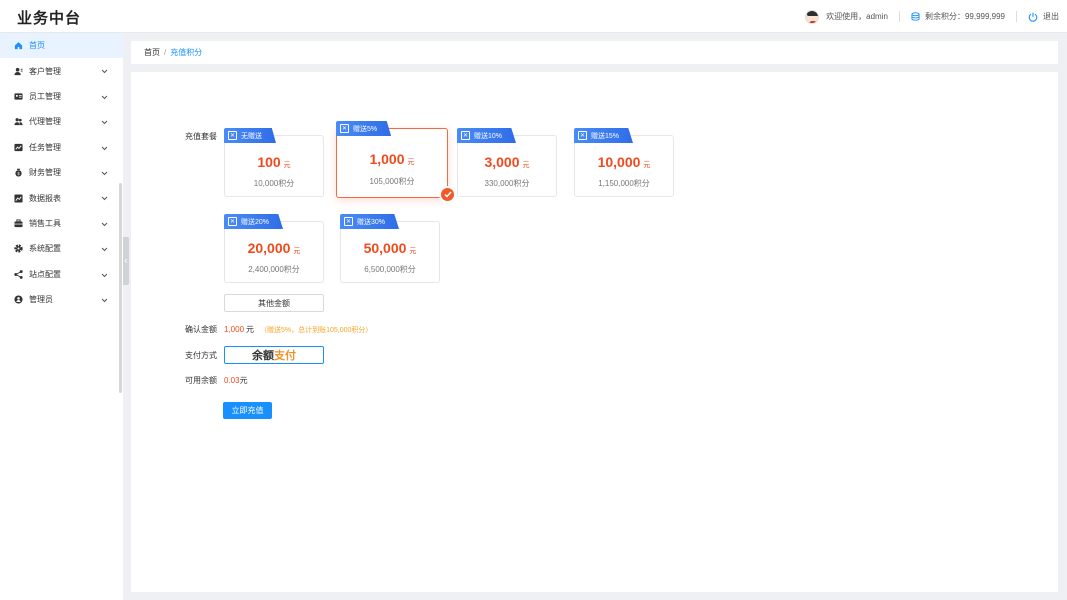 The height and width of the screenshot is (600, 1067). I want to click on package-tag-text: 赠送15%, so click(605, 136).